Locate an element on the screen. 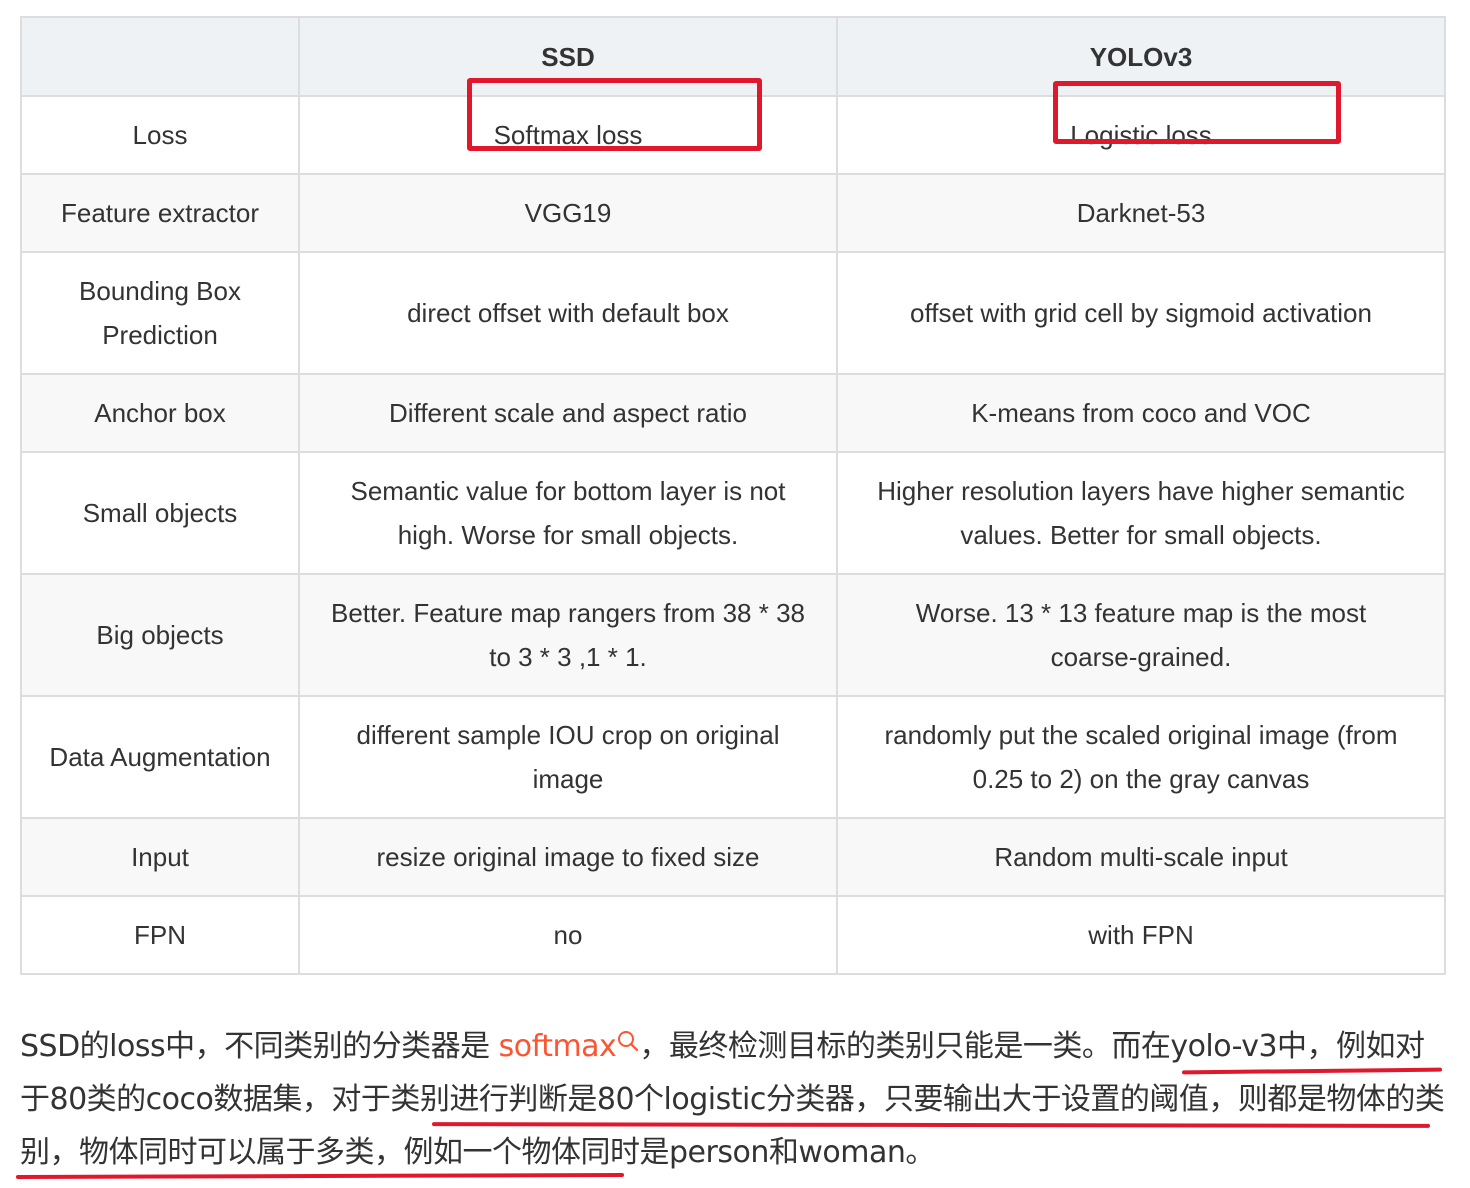 The height and width of the screenshot is (1188, 1470). ssd-cell: Softmax loss is located at coordinates (568, 126).